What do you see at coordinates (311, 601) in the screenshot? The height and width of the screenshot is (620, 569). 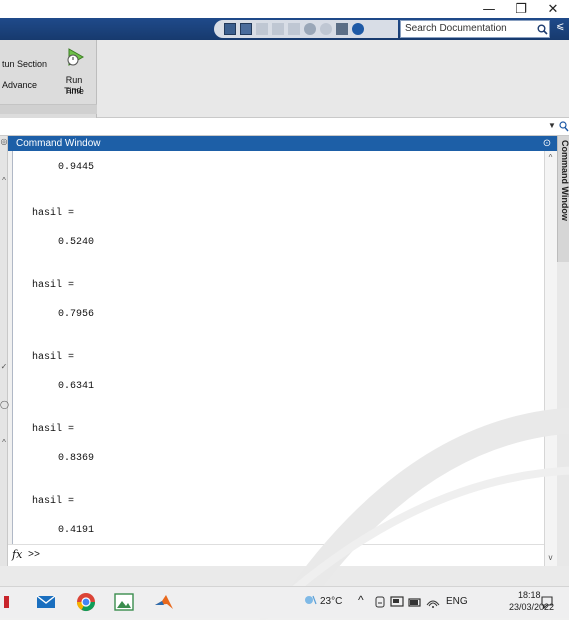 I see `weather-icon` at bounding box center [311, 601].